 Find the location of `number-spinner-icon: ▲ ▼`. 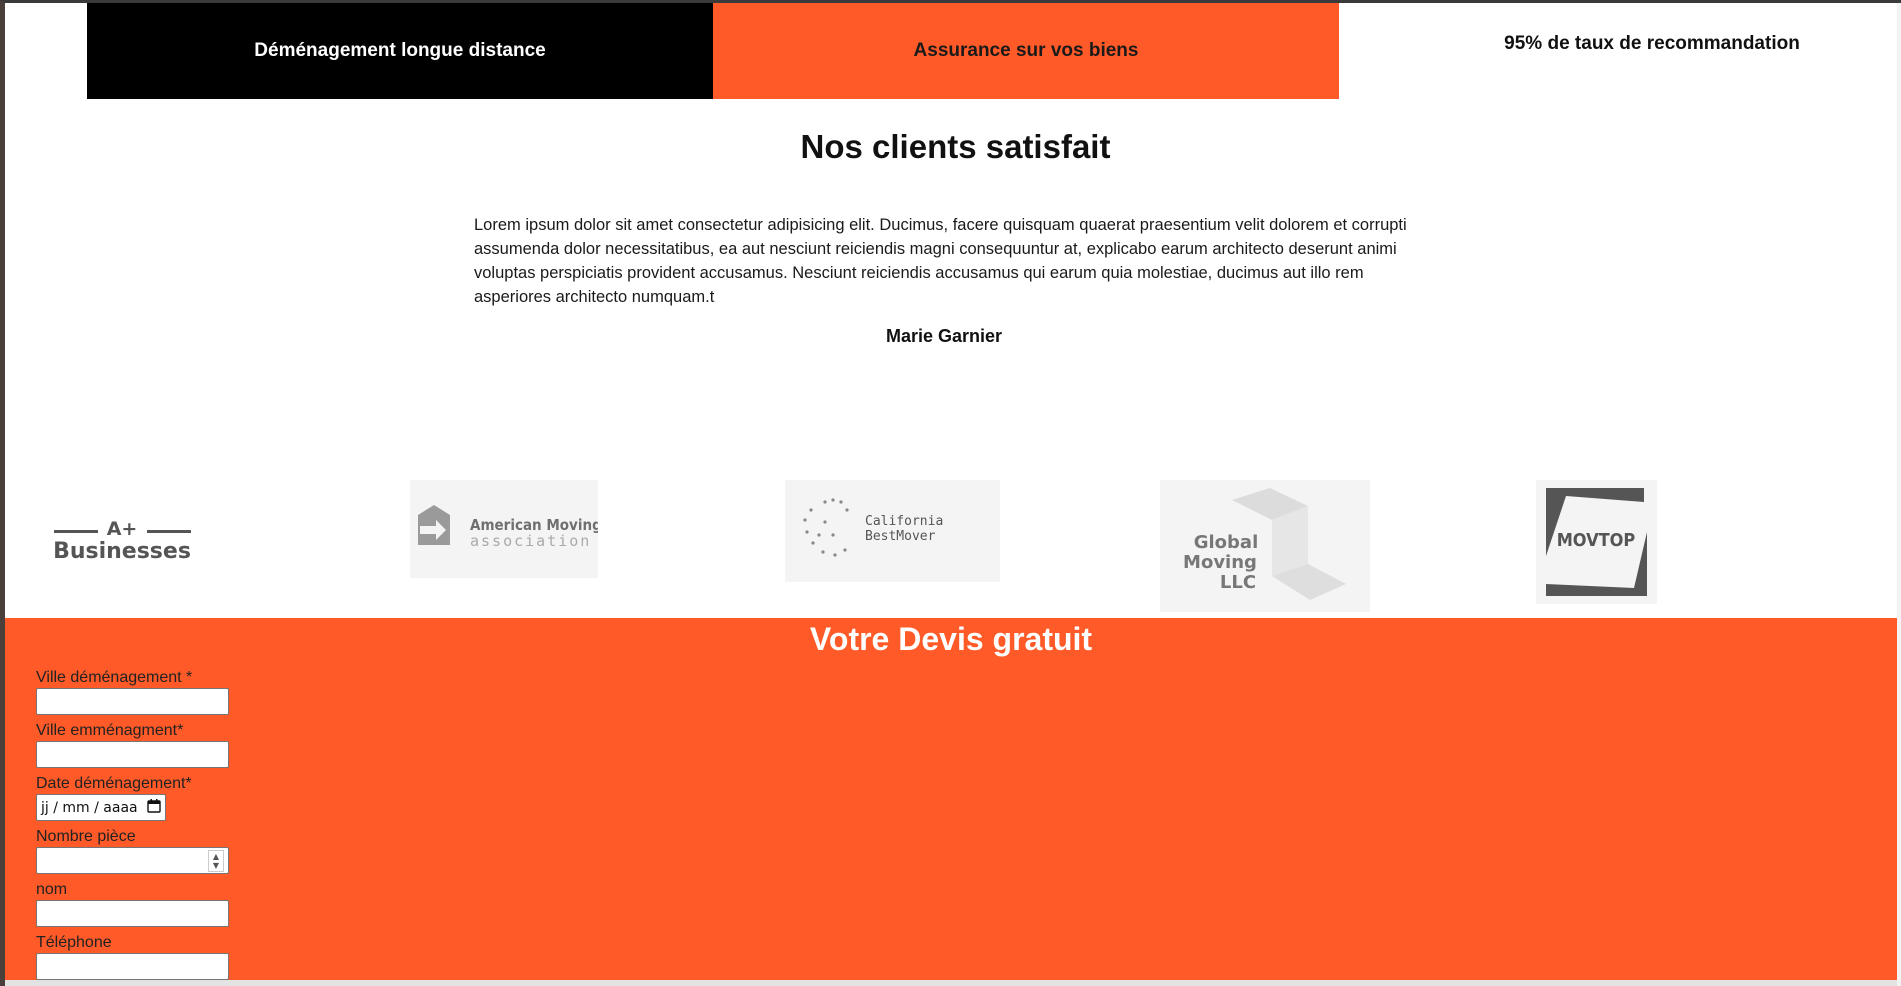

number-spinner-icon: ▲ ▼ is located at coordinates (216, 860).